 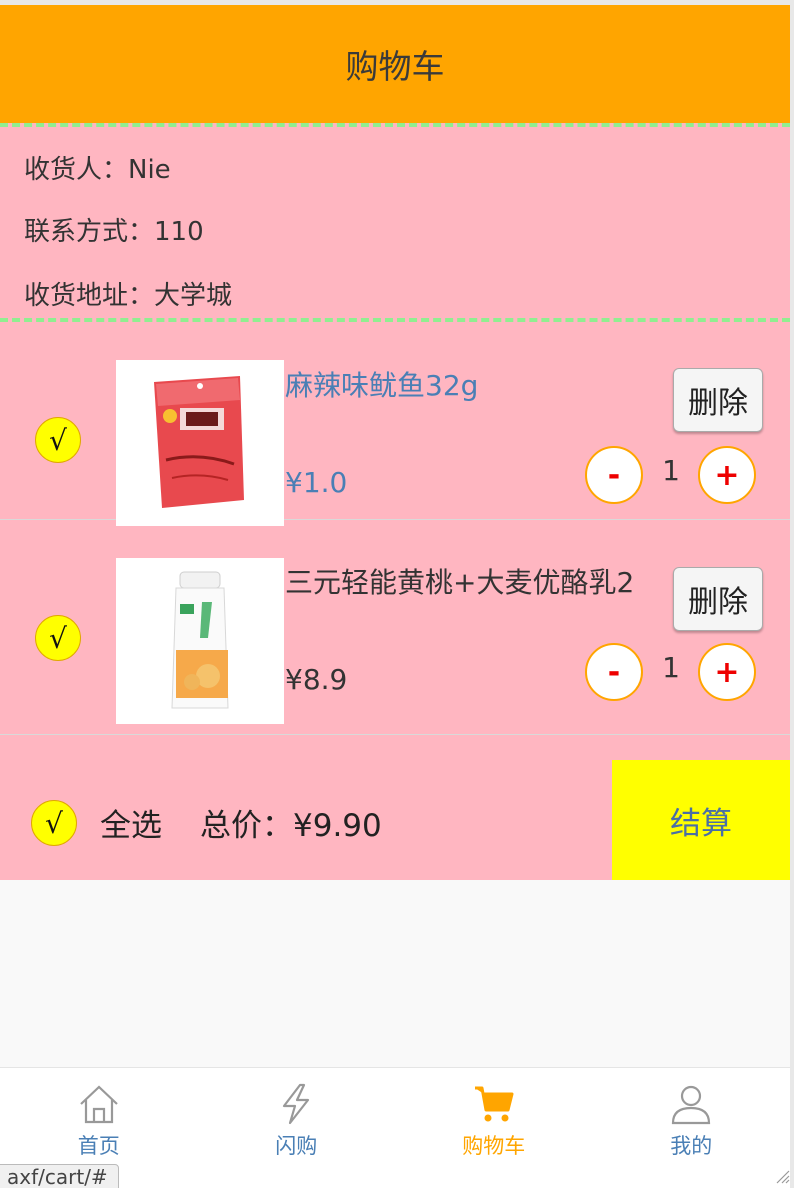 I want to click on tab-flash-sale: 闪购, so click(x=297, y=1128).